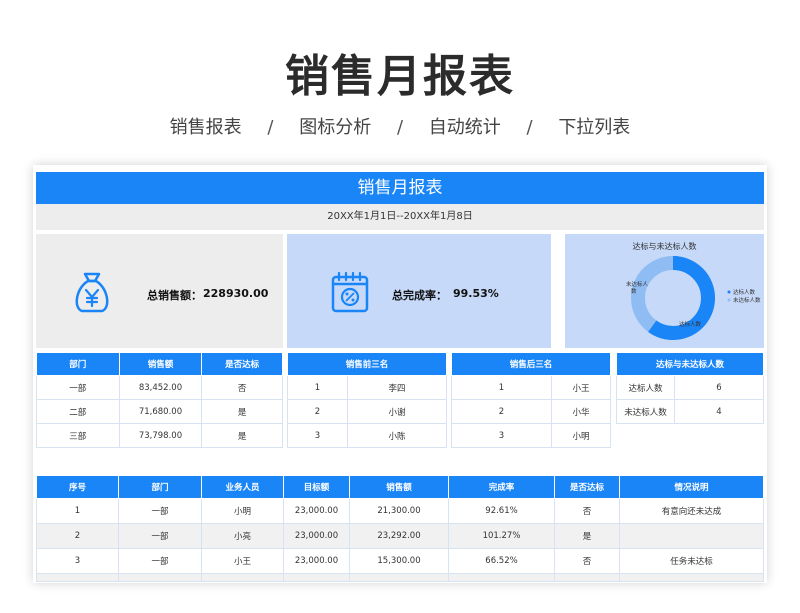  What do you see at coordinates (77, 487) in the screenshot?
I see `column-header: 序号` at bounding box center [77, 487].